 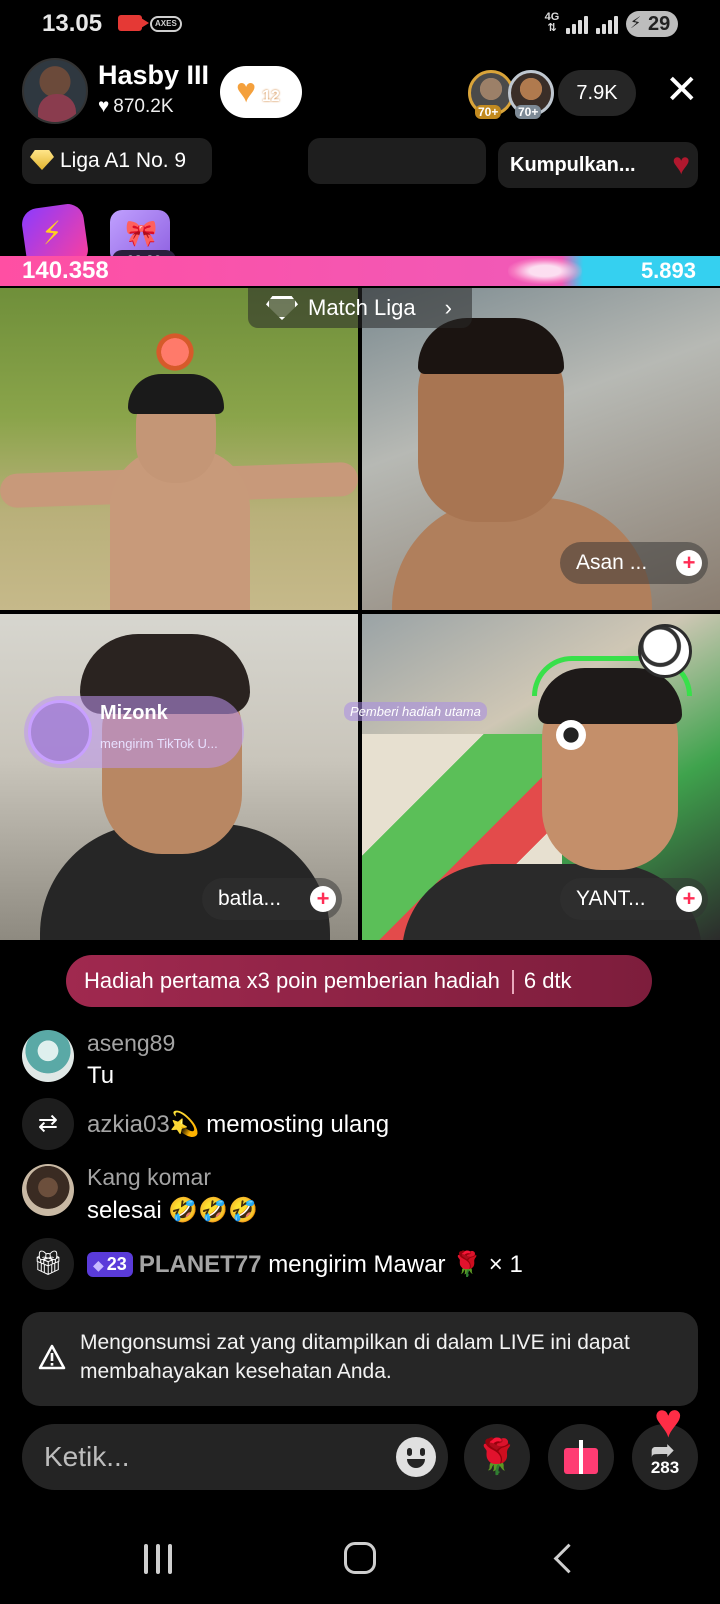 What do you see at coordinates (541, 449) in the screenshot?
I see `video-tile-guest-1: Asan ... +` at bounding box center [541, 449].